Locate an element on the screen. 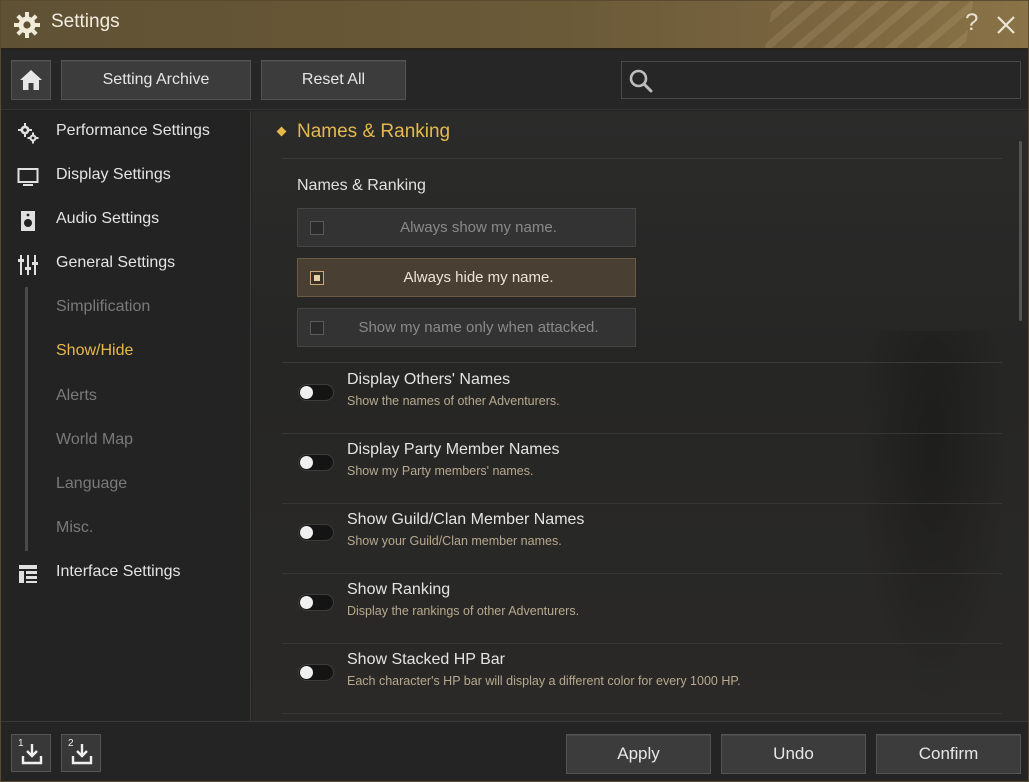 The width and height of the screenshot is (1029, 782). setting-title: Display Others' Names is located at coordinates (429, 379).